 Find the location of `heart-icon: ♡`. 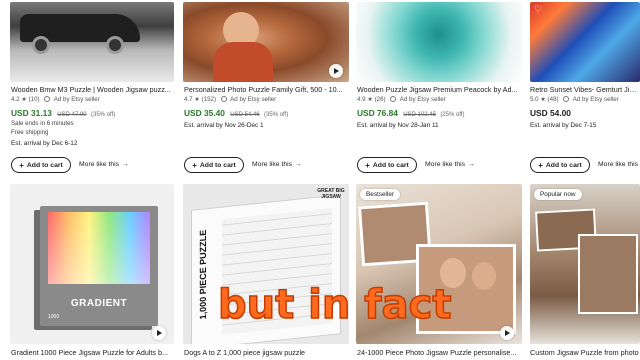

heart-icon: ♡ is located at coordinates (538, 9).